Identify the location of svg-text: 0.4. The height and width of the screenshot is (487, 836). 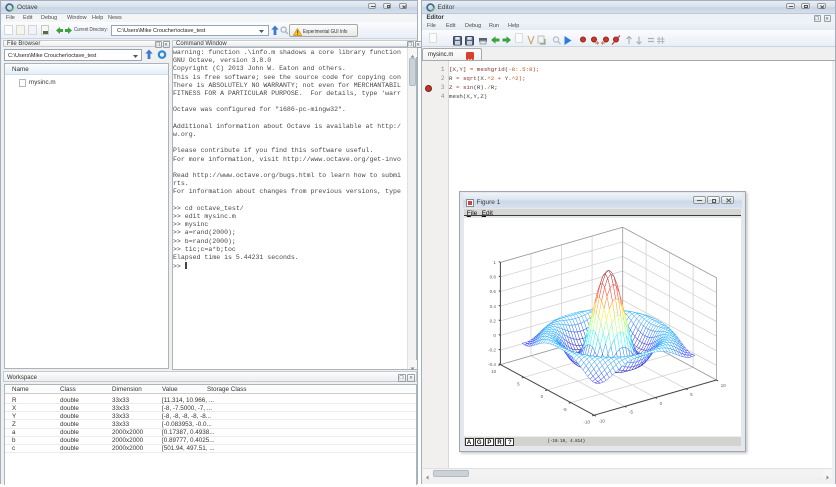
(493, 306).